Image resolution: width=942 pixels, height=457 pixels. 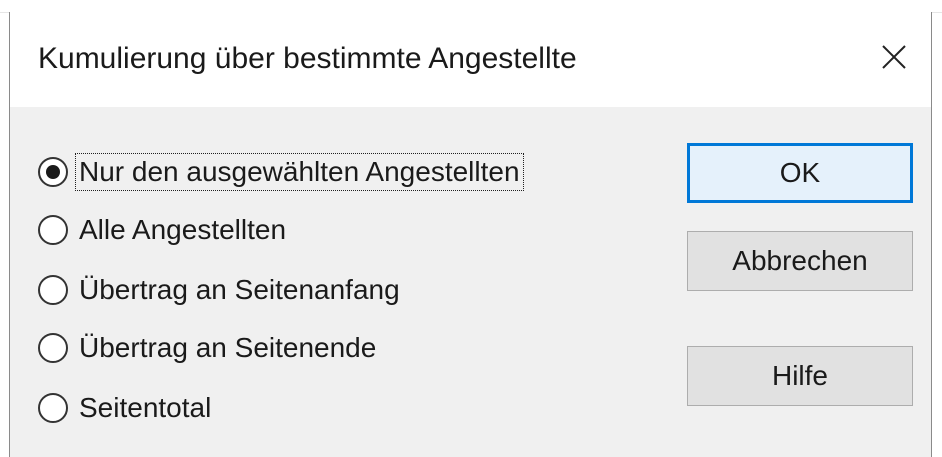 I want to click on option-label: Übertrag an Seitenanfang, so click(x=239, y=290).